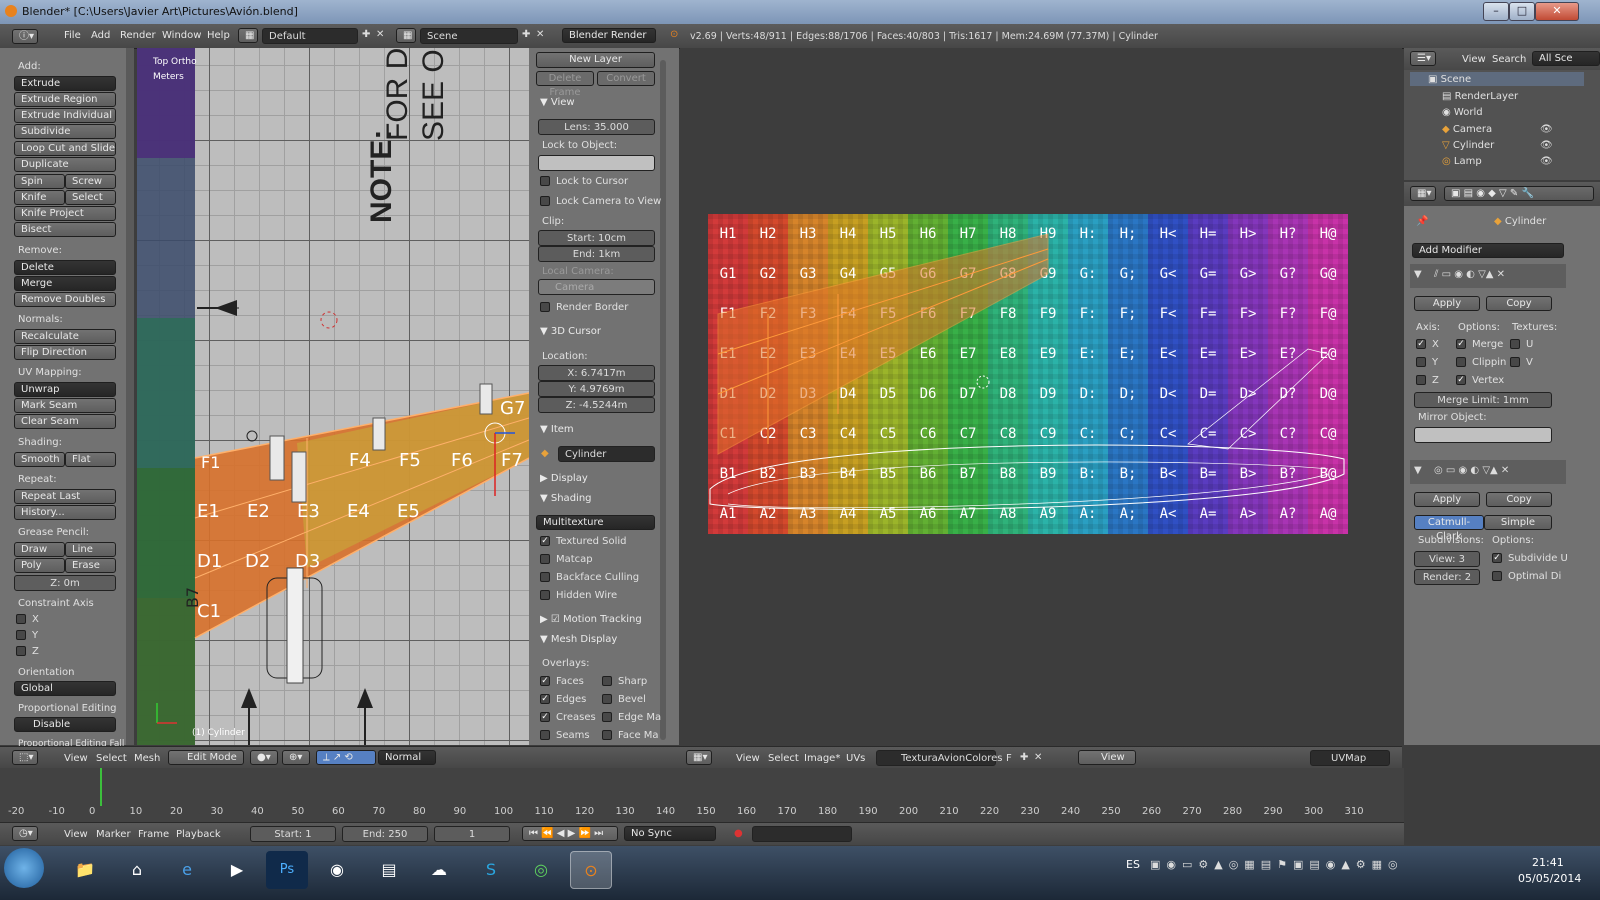 The width and height of the screenshot is (1600, 900). What do you see at coordinates (264, 757) in the screenshot?
I see `viewport-shading-icon: ●▾` at bounding box center [264, 757].